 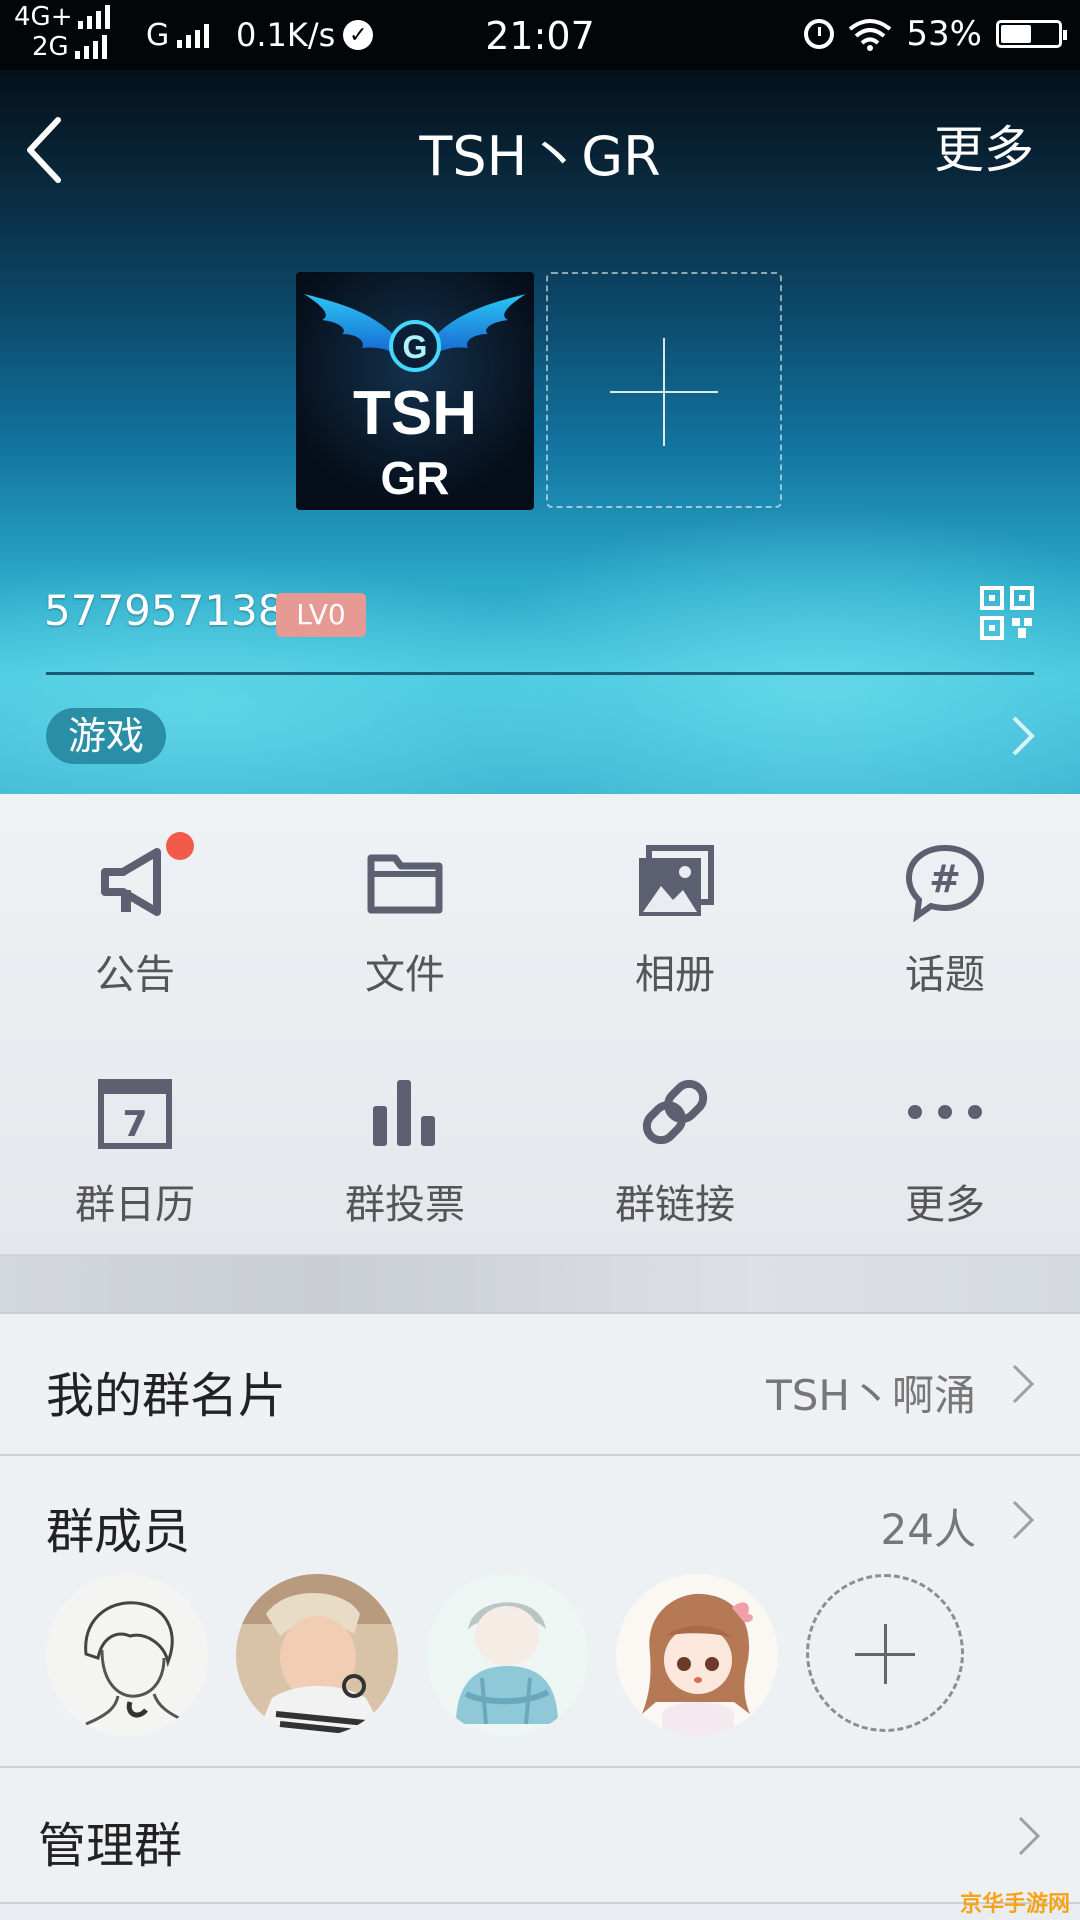 What do you see at coordinates (164, 610) in the screenshot?
I see `group-id: 577957138` at bounding box center [164, 610].